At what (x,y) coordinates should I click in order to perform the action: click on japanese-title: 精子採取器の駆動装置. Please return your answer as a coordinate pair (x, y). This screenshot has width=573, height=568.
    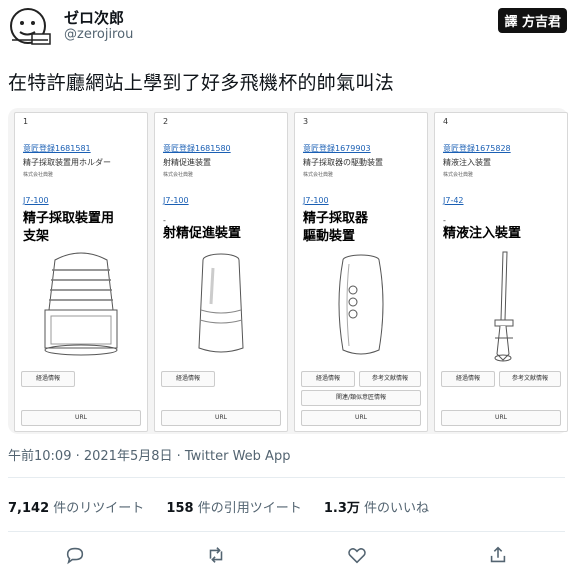
    Looking at the image, I should click on (343, 162).